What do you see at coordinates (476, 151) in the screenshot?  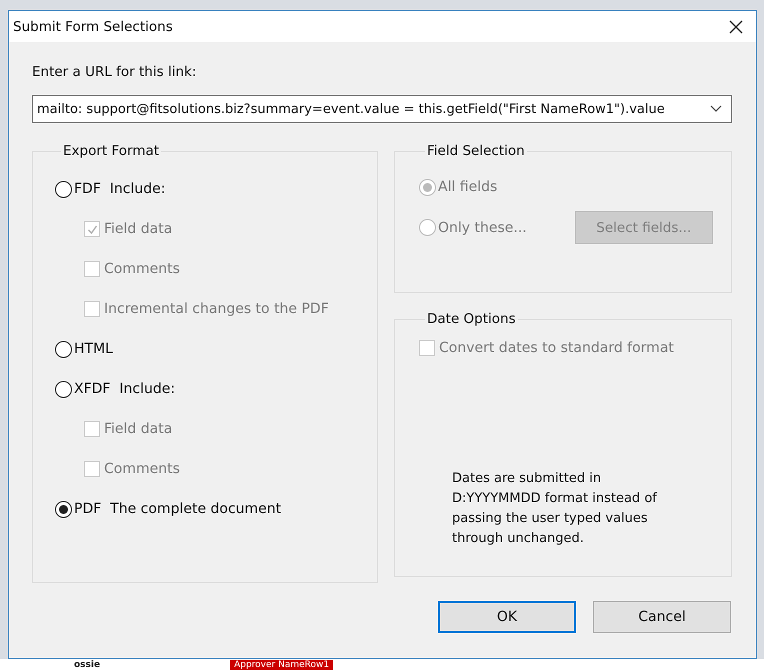 I see `group-title: Field Selection` at bounding box center [476, 151].